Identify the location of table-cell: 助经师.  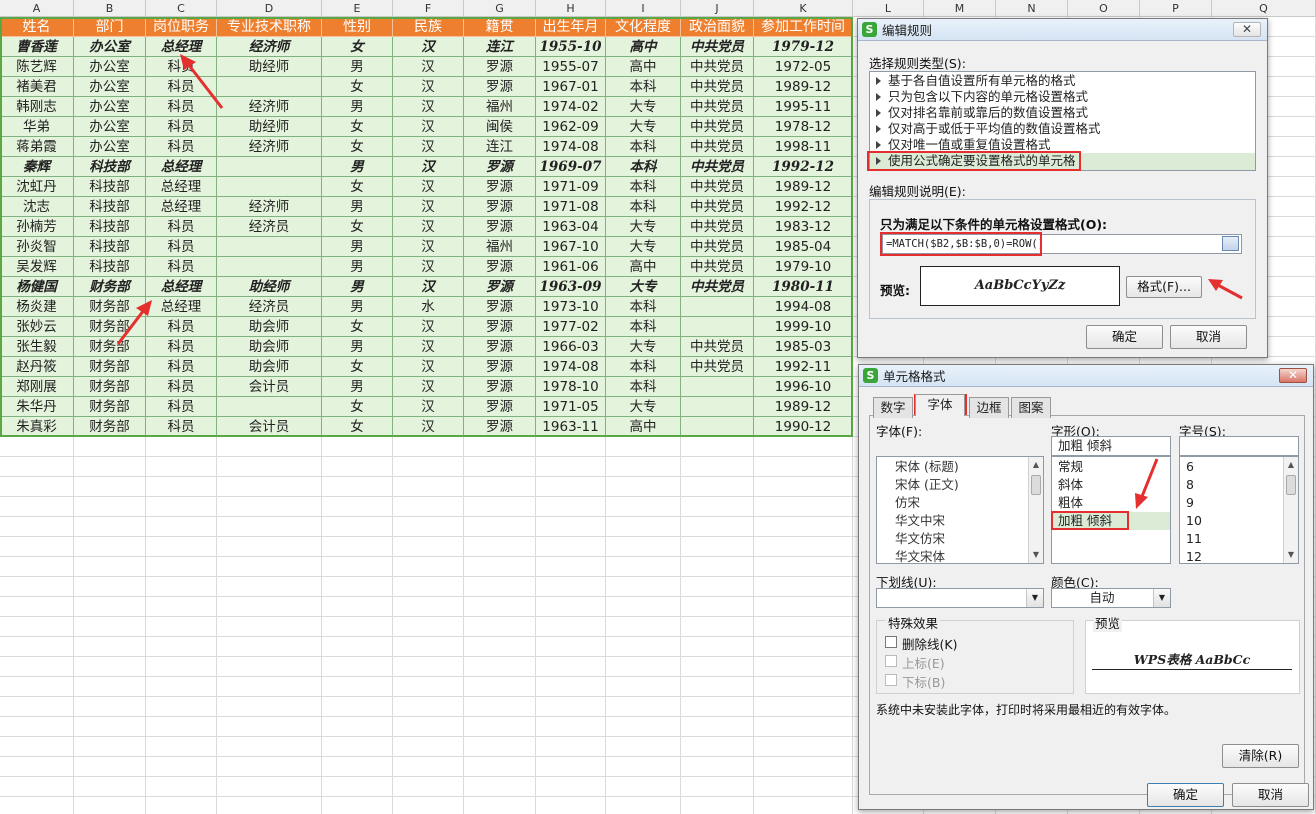
(269, 67).